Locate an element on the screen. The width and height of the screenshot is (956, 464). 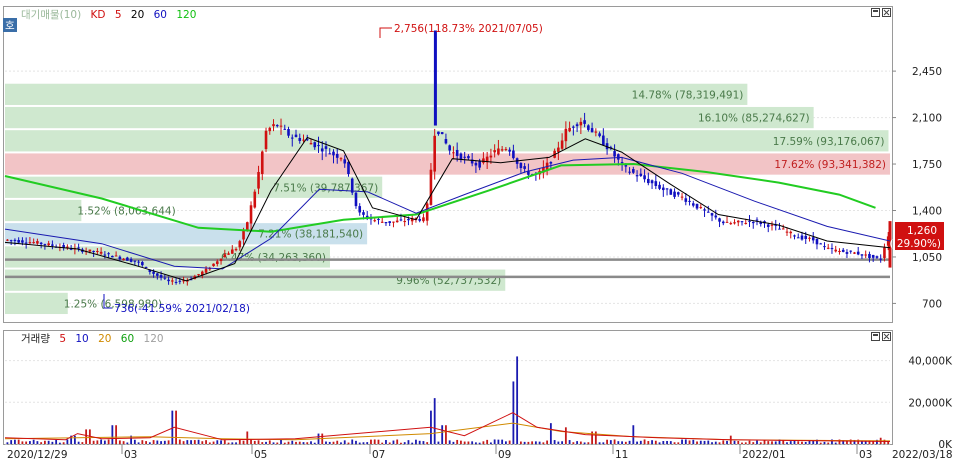
price-panel-close-button is located at coordinates (886, 12).